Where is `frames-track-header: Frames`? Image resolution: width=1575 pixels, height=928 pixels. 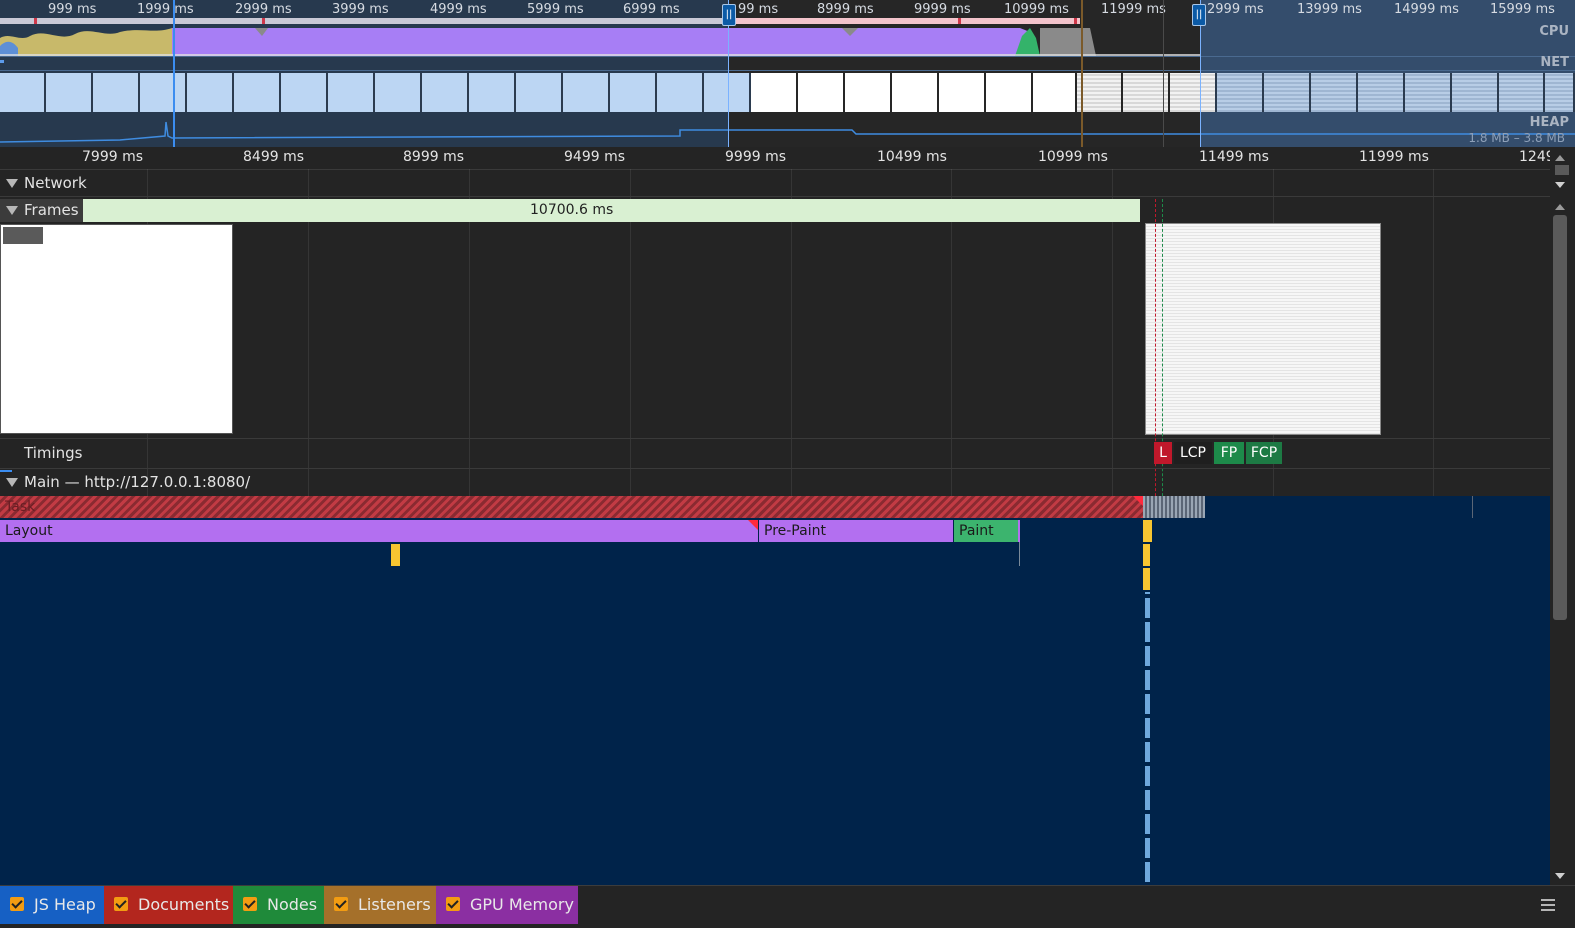
frames-track-header: Frames is located at coordinates (41, 210).